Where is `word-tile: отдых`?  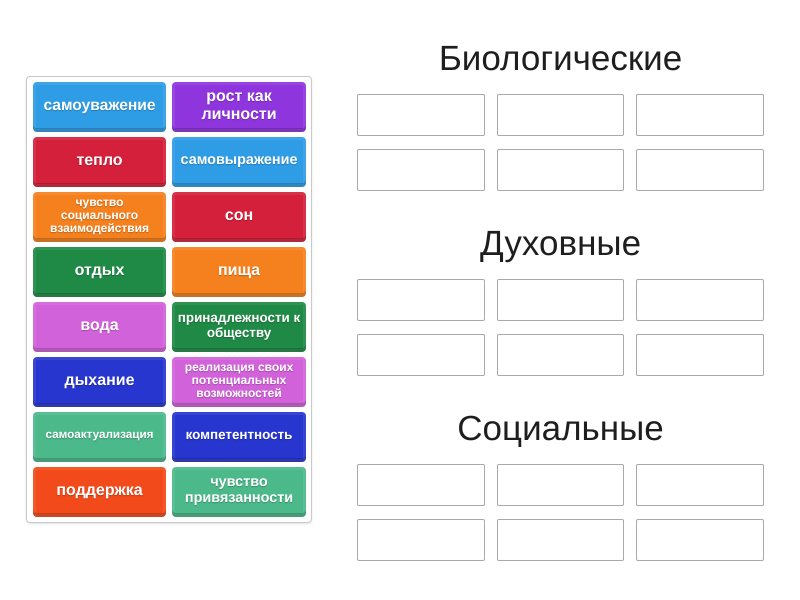
word-tile: отдых is located at coordinates (99, 272).